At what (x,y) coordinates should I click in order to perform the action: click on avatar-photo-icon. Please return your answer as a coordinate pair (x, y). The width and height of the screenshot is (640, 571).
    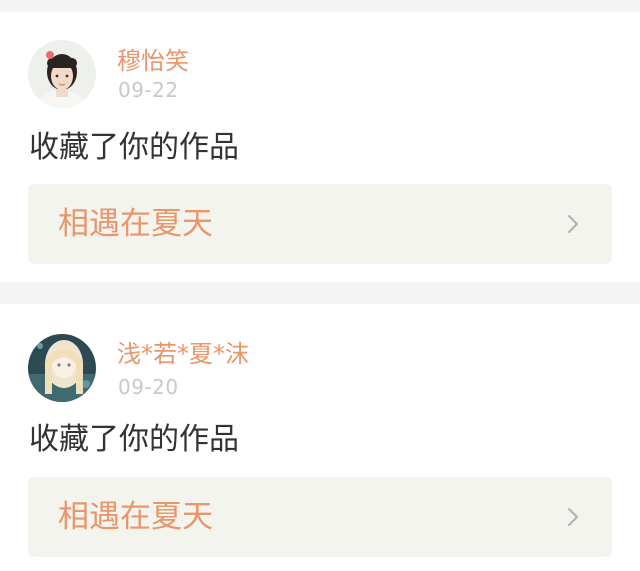
    Looking at the image, I should click on (62, 74).